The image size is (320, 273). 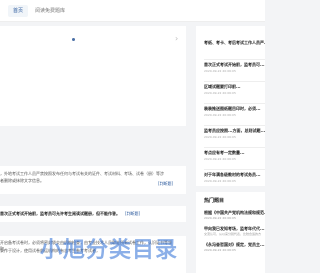 I want to click on nav-question-bank-tab: 阅读免费题库, so click(x=50, y=11).